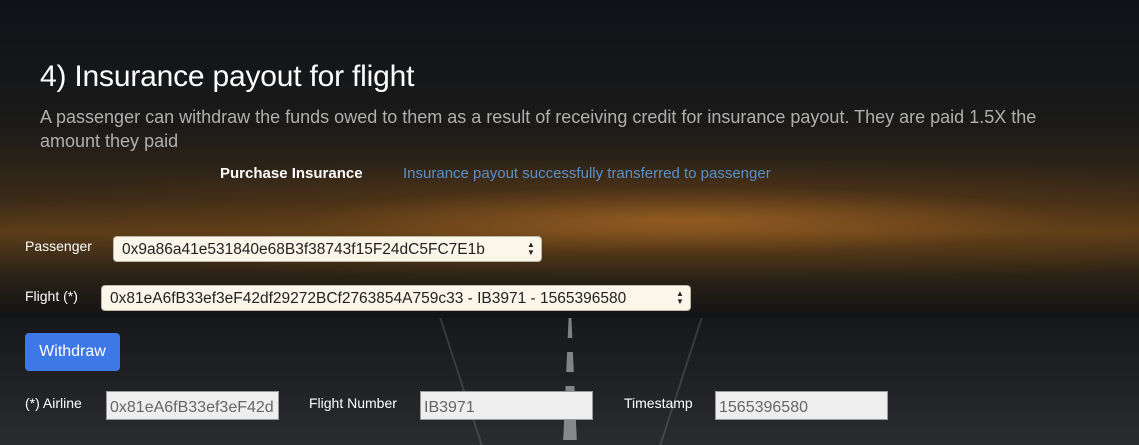  What do you see at coordinates (192, 405) in the screenshot?
I see `airline-input` at bounding box center [192, 405].